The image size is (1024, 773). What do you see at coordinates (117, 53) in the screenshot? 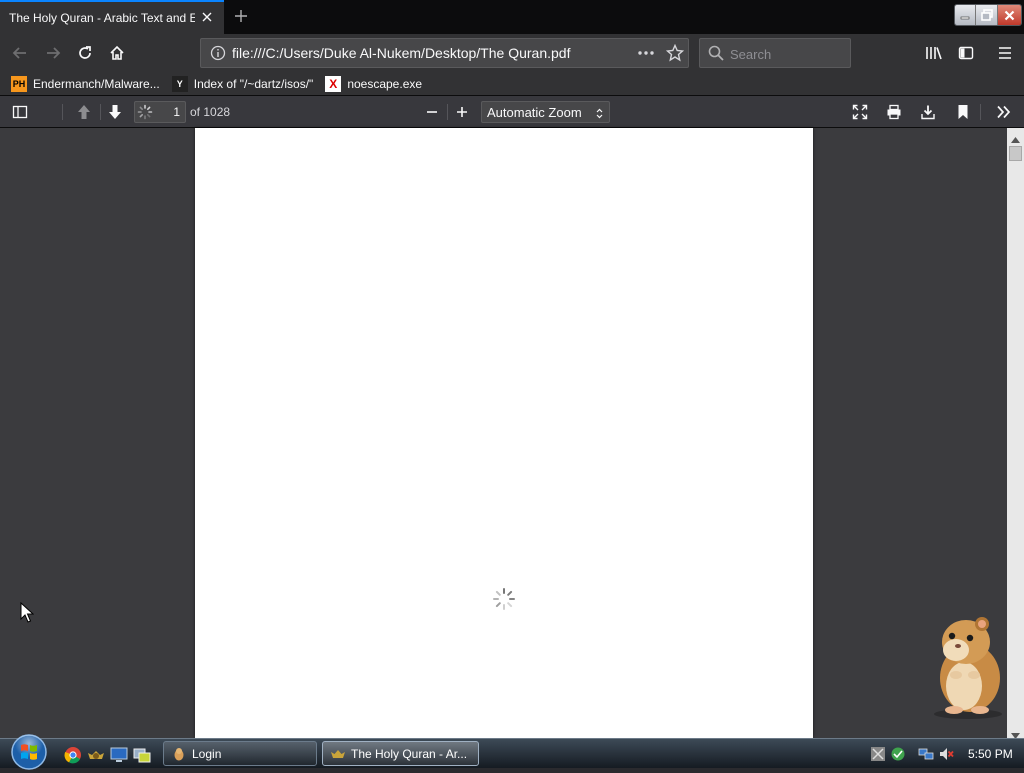
I see `home-icon` at bounding box center [117, 53].